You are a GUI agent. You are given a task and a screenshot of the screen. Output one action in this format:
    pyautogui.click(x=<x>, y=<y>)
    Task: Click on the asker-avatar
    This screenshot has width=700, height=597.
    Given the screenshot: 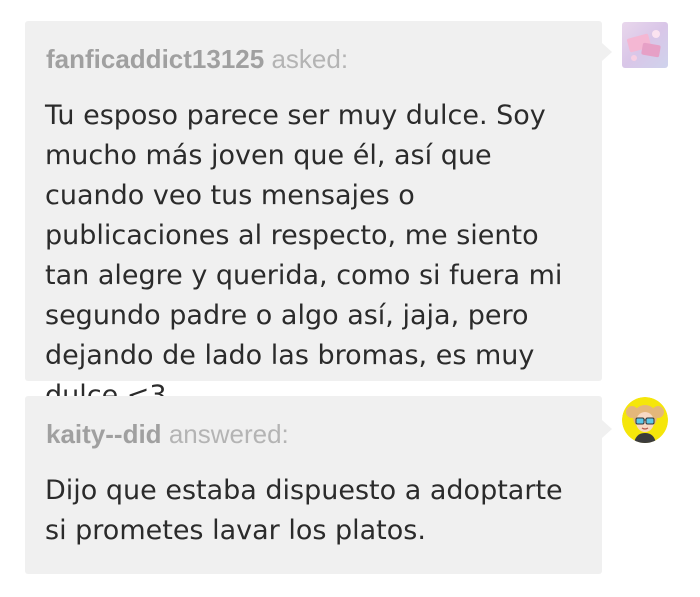 What is the action you would take?
    pyautogui.click(x=645, y=45)
    